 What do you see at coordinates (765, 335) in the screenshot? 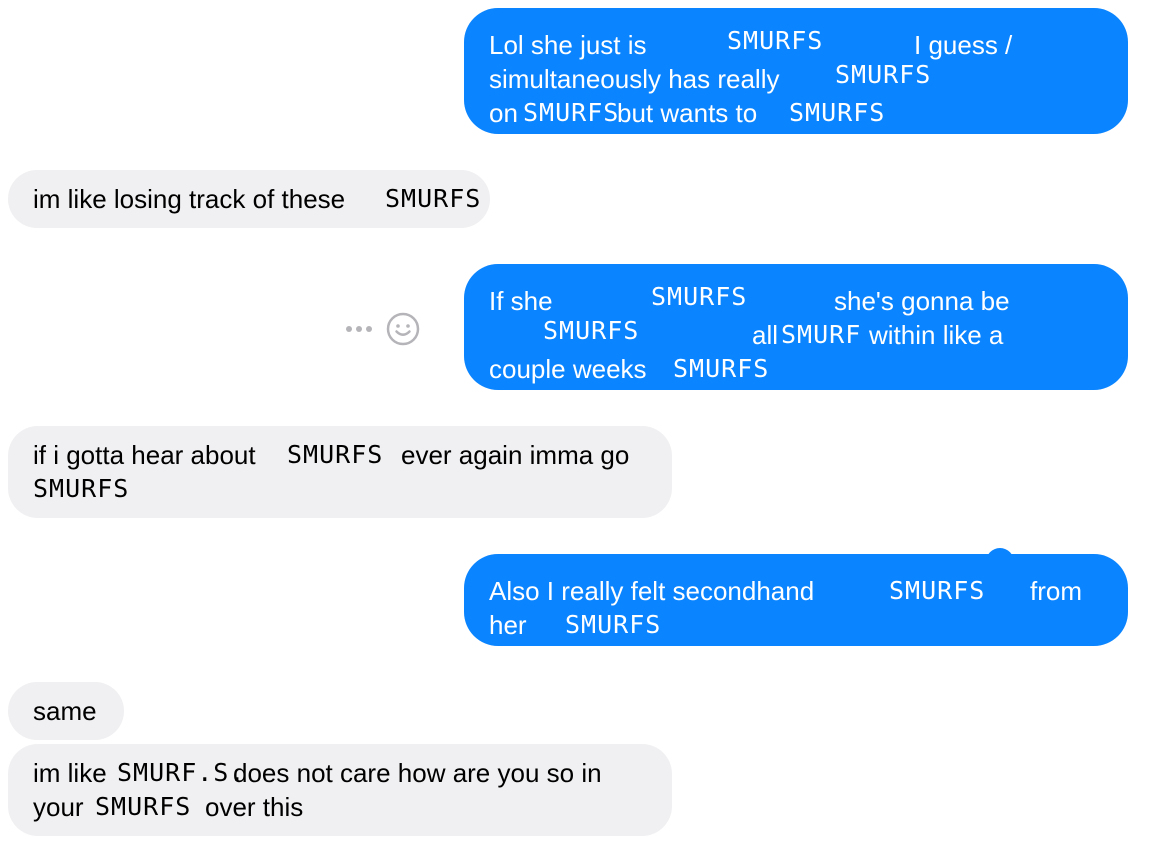
I see `message-text: all` at bounding box center [765, 335].